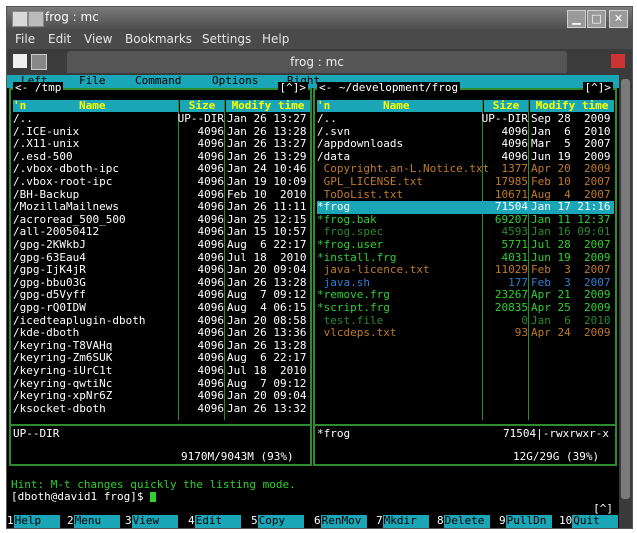 Image resolution: width=637 pixels, height=533 pixels. Describe the element at coordinates (23, 118) in the screenshot. I see `left-file-name: /..` at that location.